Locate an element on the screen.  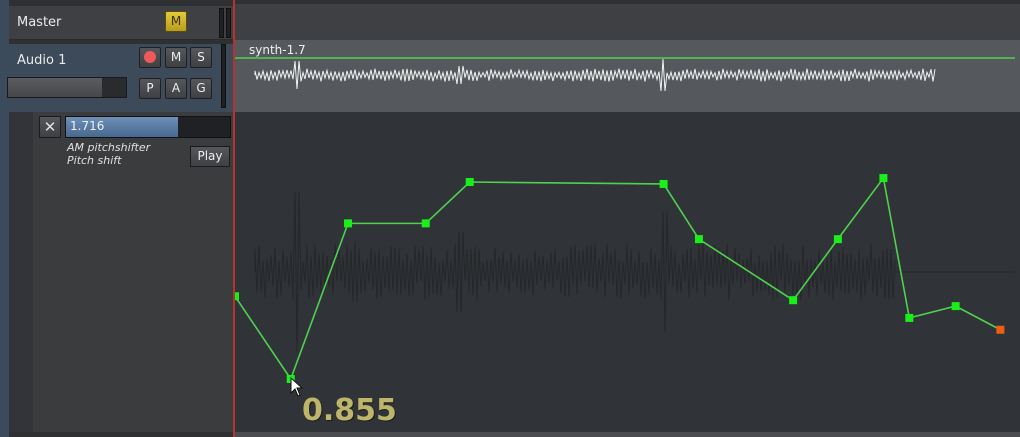
master-track-name: Master is located at coordinates (39, 22).